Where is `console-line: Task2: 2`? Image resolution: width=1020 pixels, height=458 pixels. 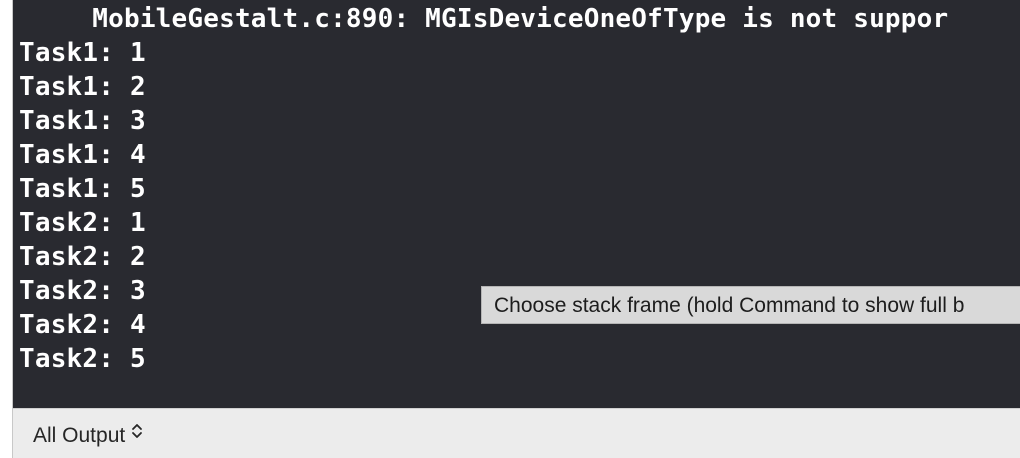 console-line: Task2: 2 is located at coordinates (82, 257).